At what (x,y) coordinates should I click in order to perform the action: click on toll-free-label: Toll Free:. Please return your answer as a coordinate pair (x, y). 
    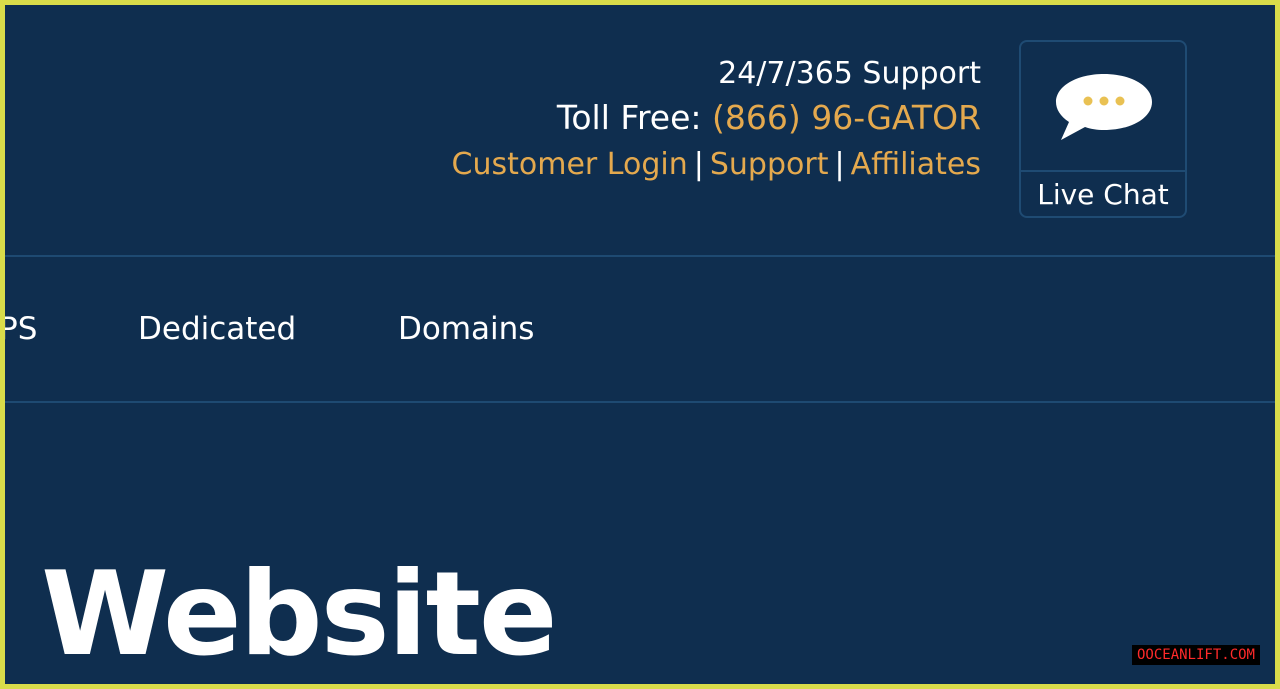
    Looking at the image, I should click on (634, 117).